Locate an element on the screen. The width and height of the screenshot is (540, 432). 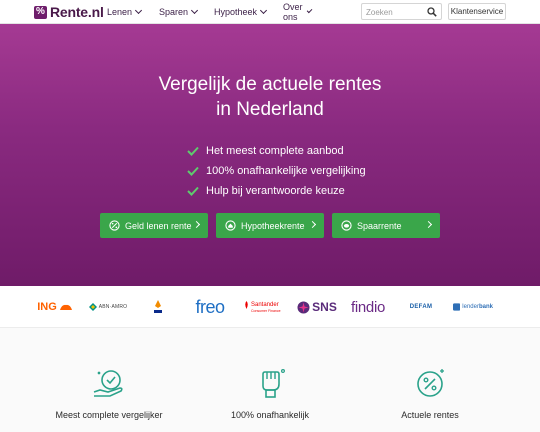
feature-label: 100% onafhankelijk is located at coordinates (270, 415).